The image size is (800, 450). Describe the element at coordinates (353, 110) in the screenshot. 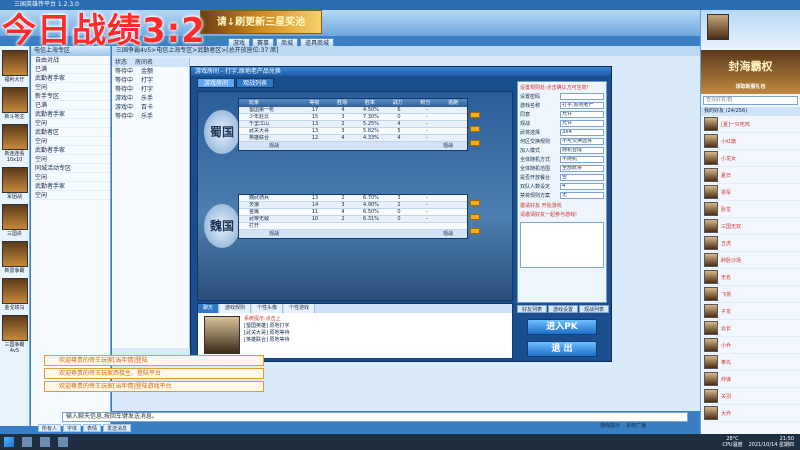

I see `player-row: 蜀国第一枪 17 4 4.50% 6-` at that location.